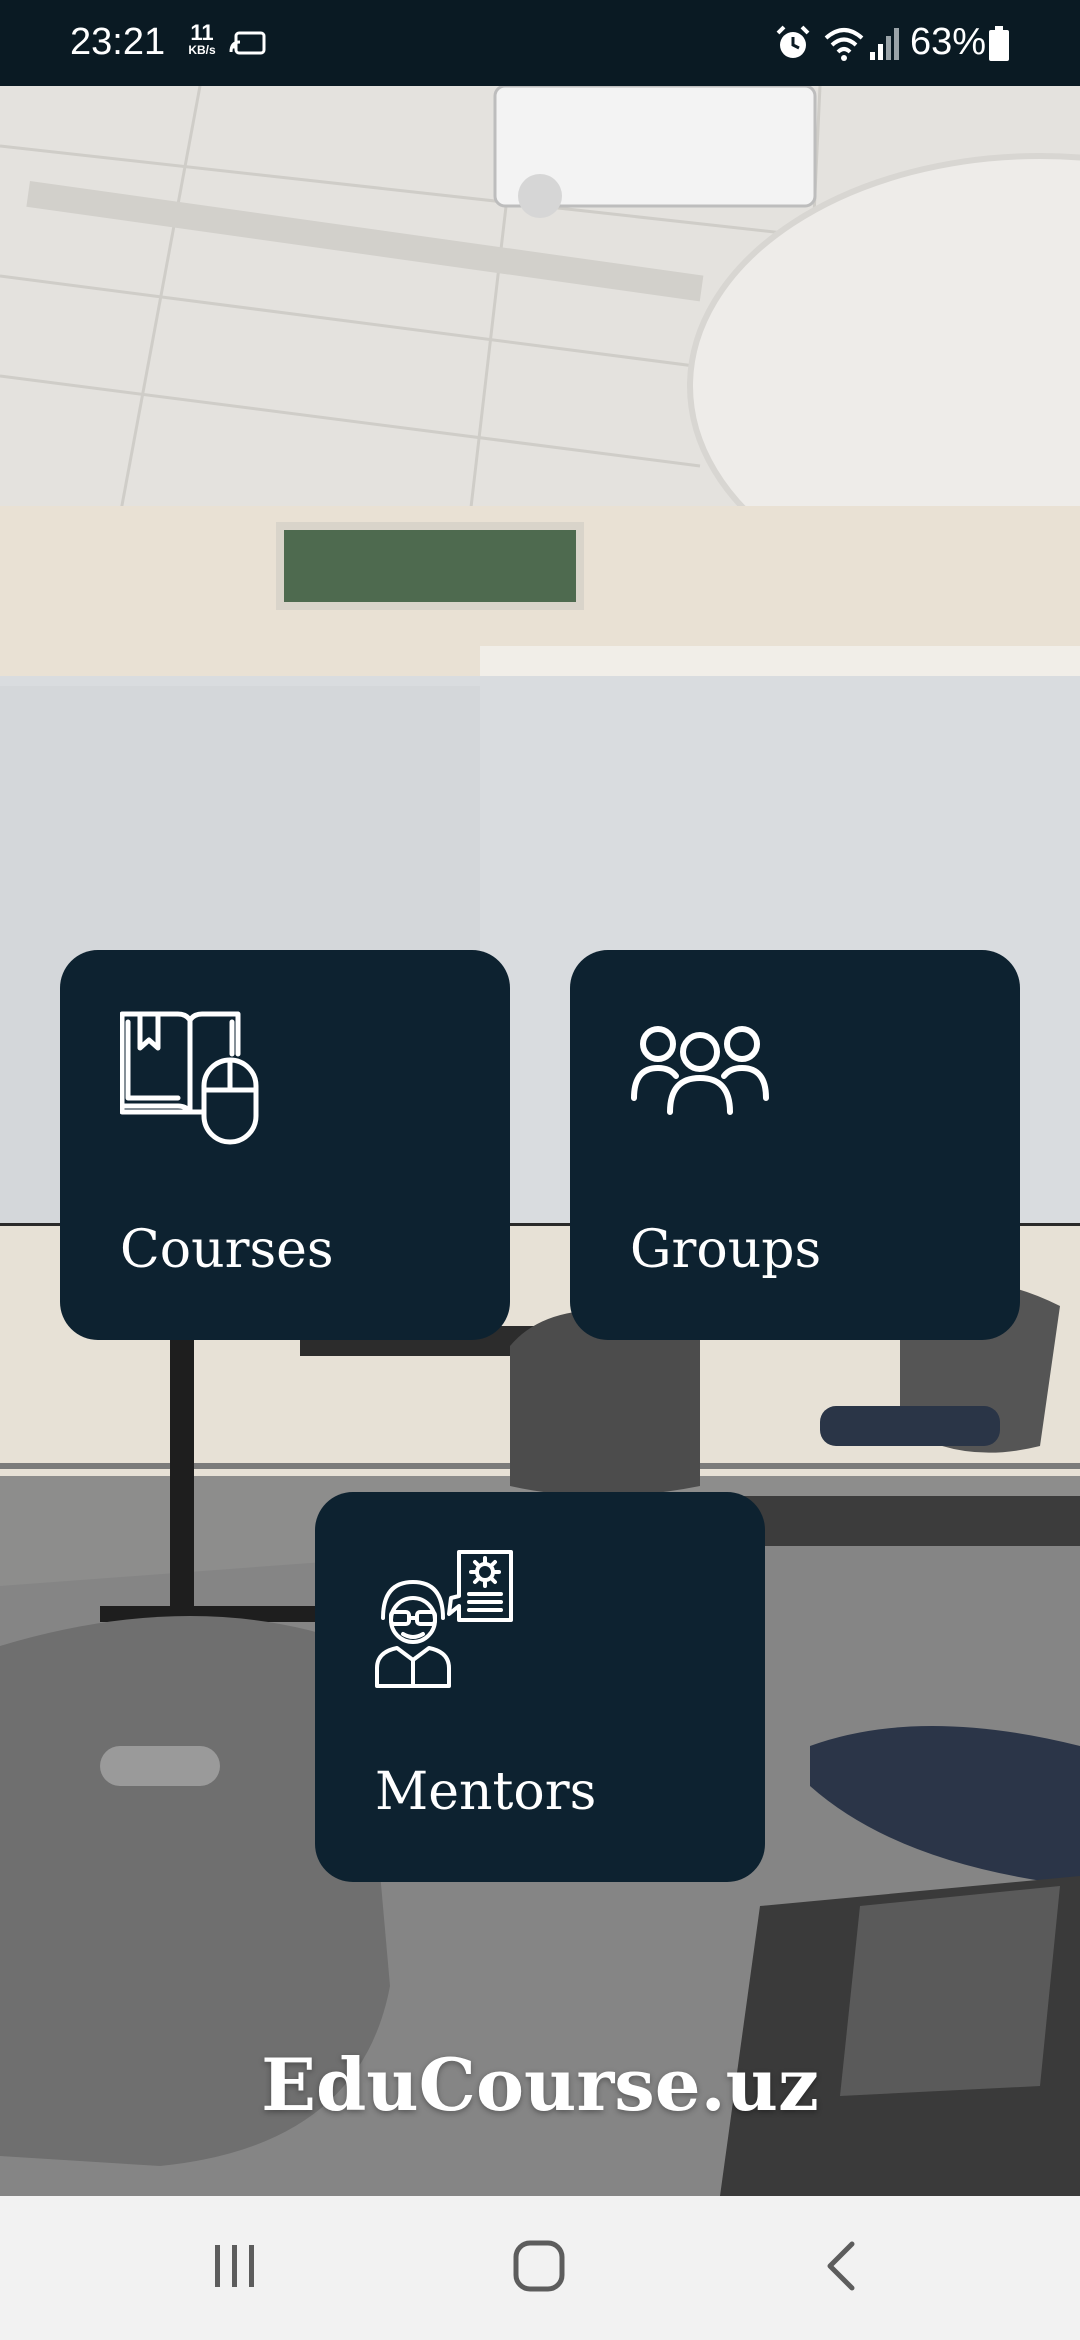 This screenshot has width=1080, height=2340. I want to click on system-nav-bar, so click(540, 2268).